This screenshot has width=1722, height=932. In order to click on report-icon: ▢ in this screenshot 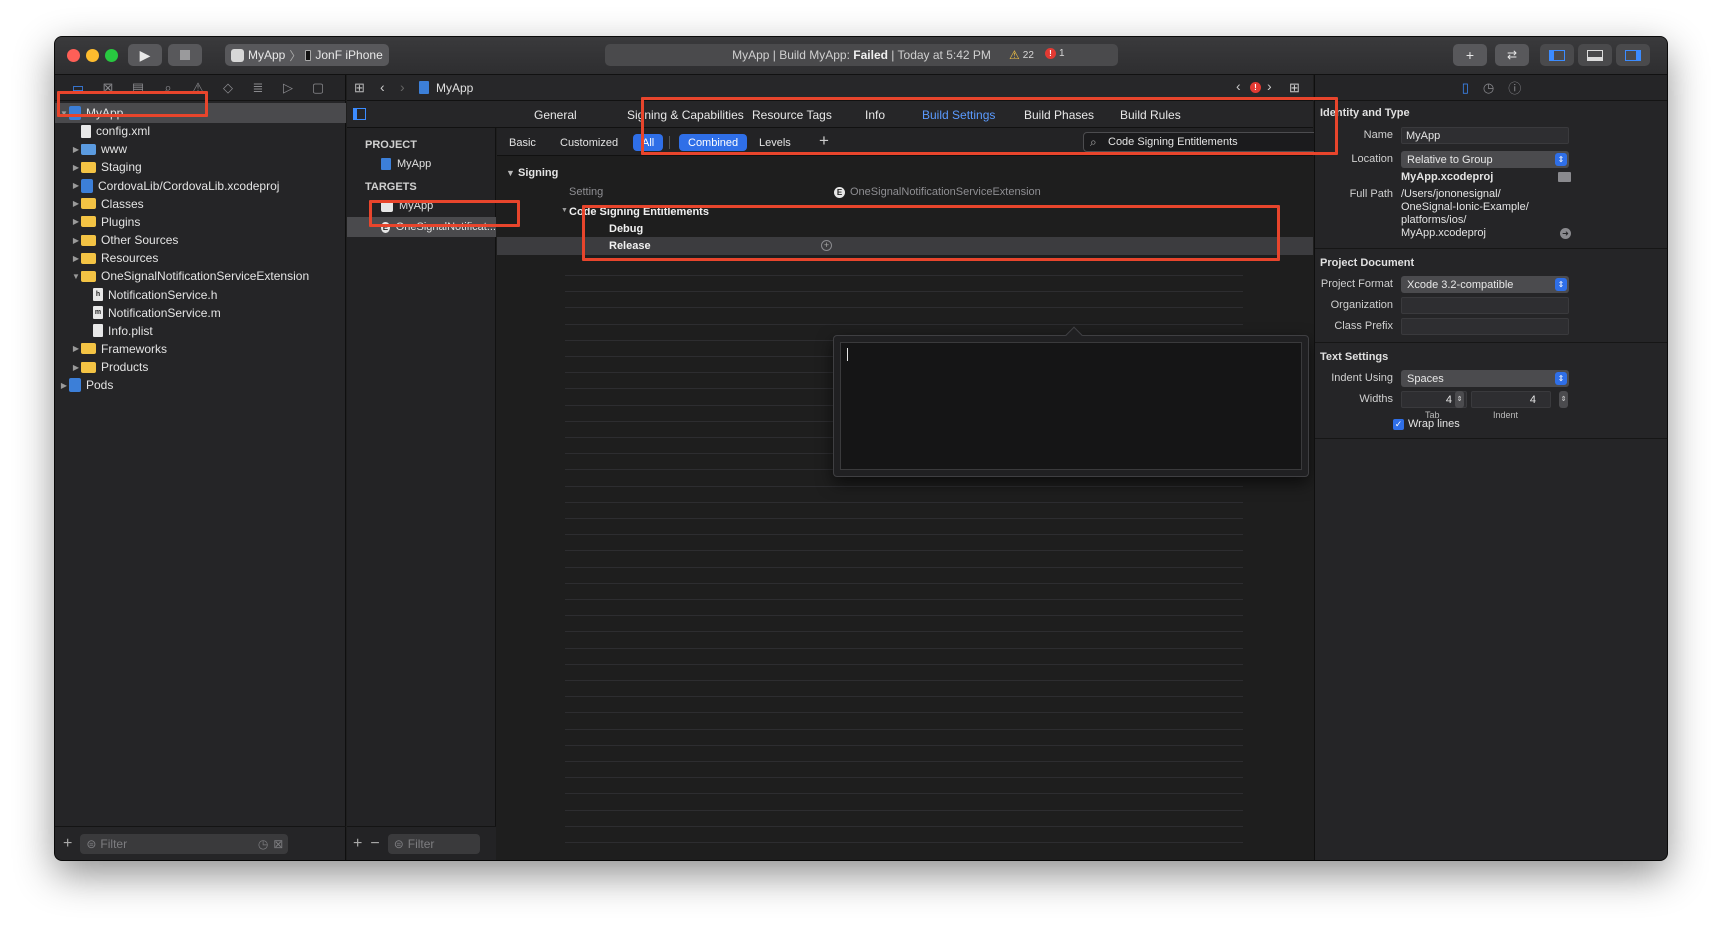, I will do `click(318, 88)`.